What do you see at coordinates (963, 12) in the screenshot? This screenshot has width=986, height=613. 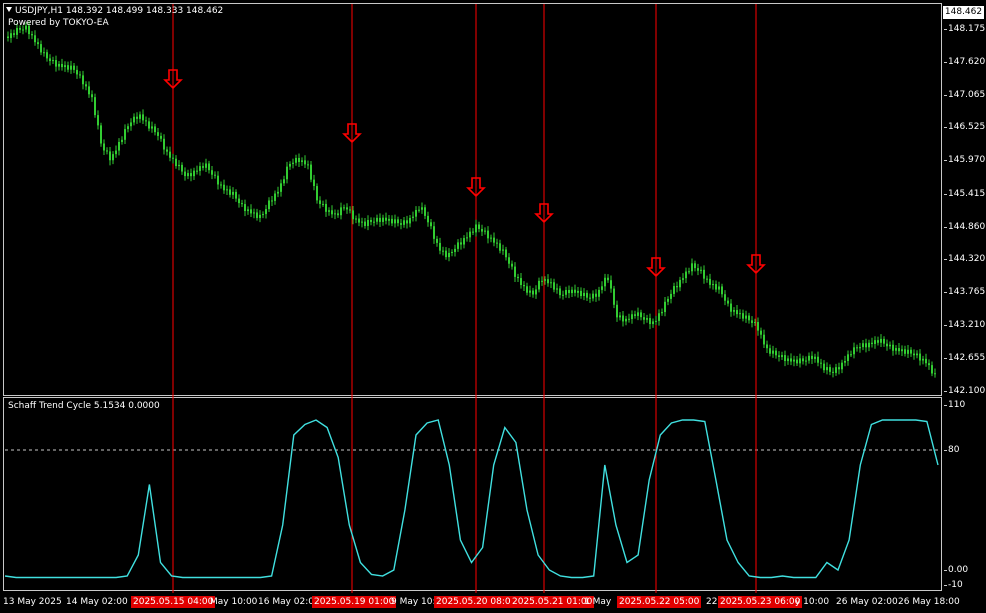 I see `current-price-badge: 148.462` at bounding box center [963, 12].